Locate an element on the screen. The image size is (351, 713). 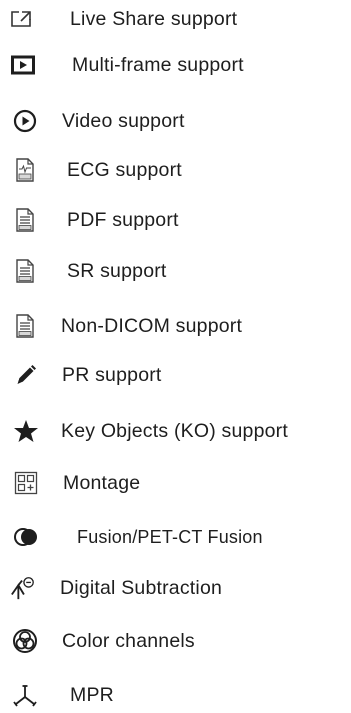
feature-label: Color channels is located at coordinates (128, 641).